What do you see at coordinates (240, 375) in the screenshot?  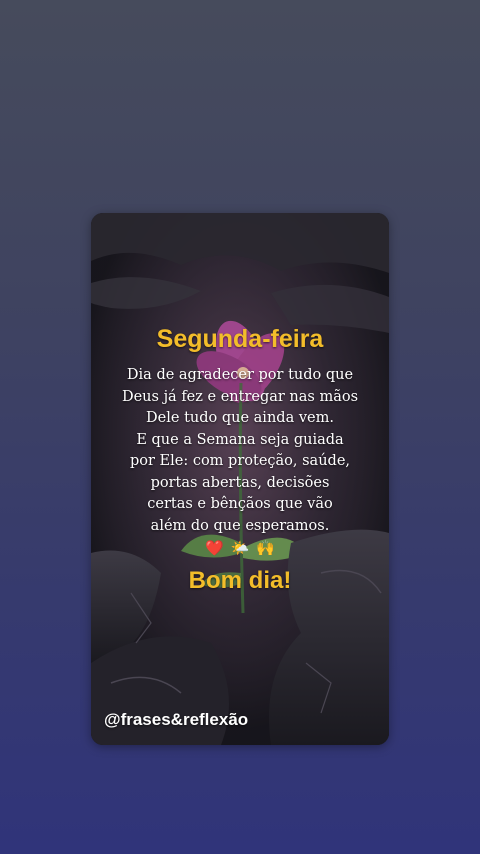 I see `message-line: Dia de agradecer por tudo que` at bounding box center [240, 375].